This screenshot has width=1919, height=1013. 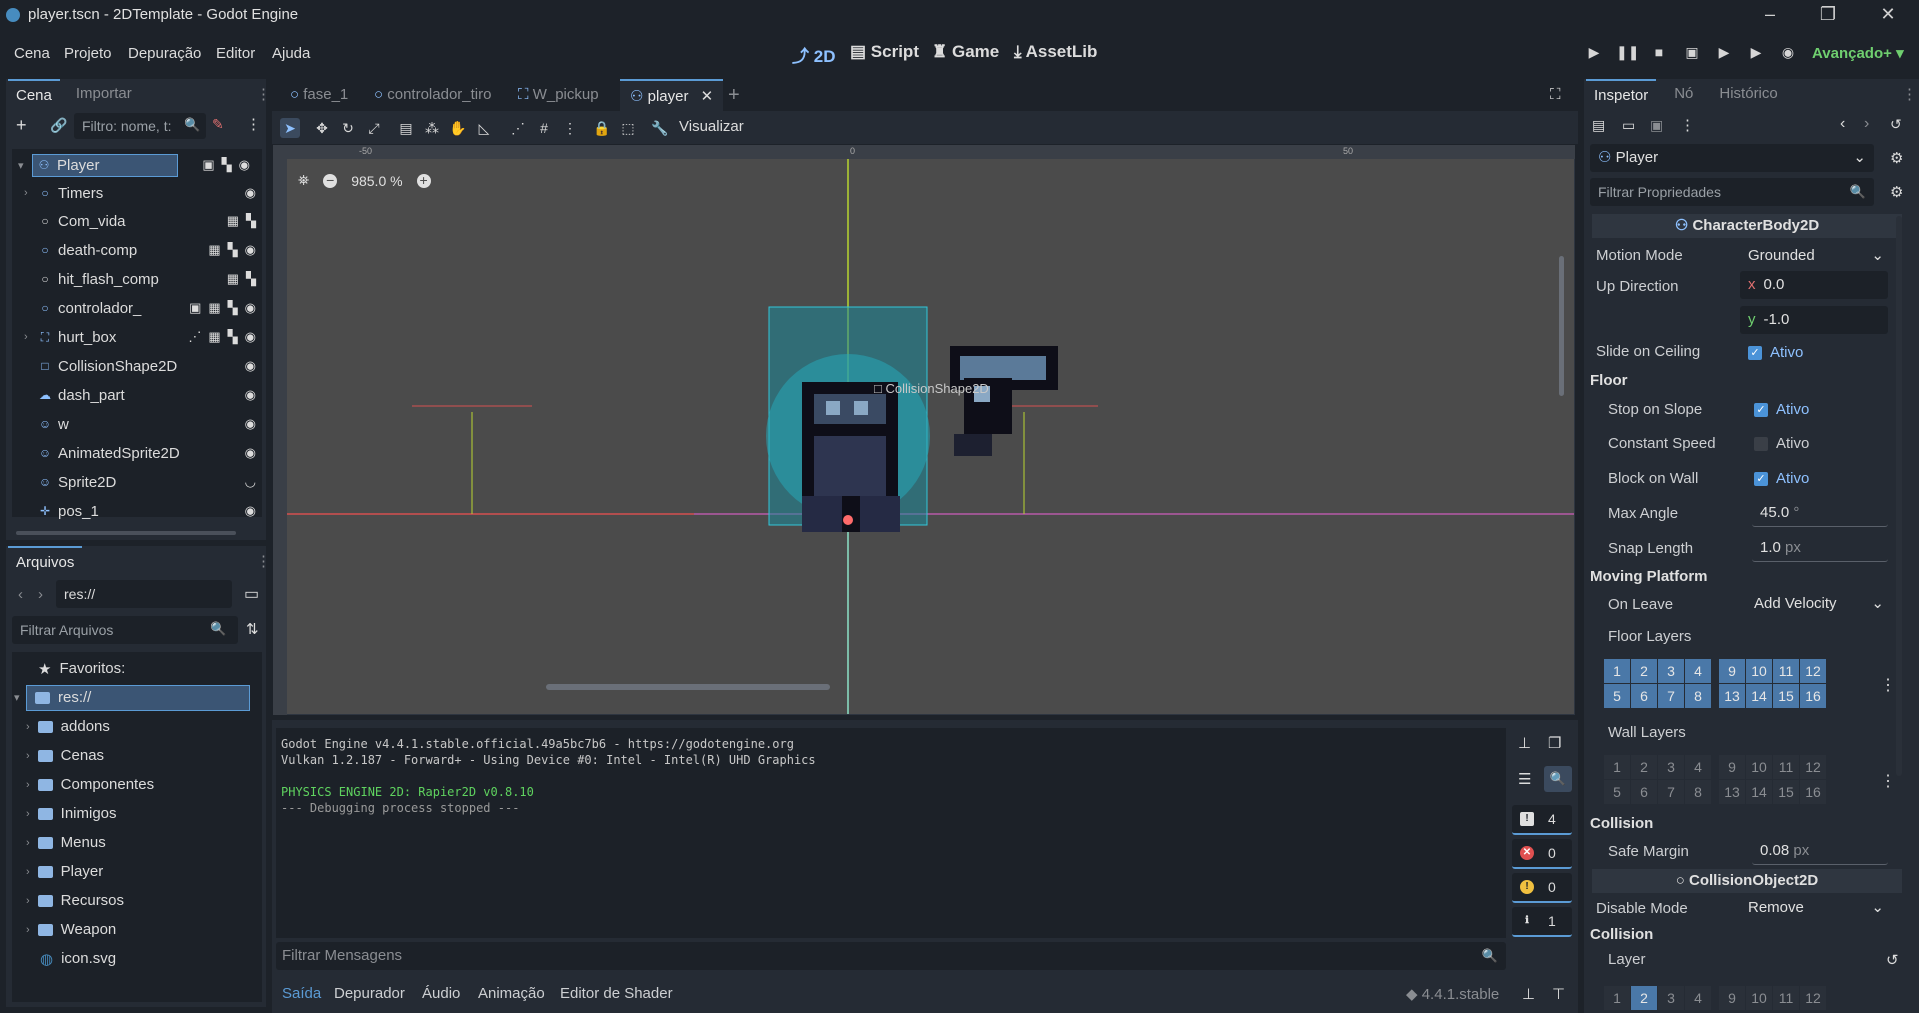 I want to click on collapse-icon: ☰, so click(x=1524, y=779).